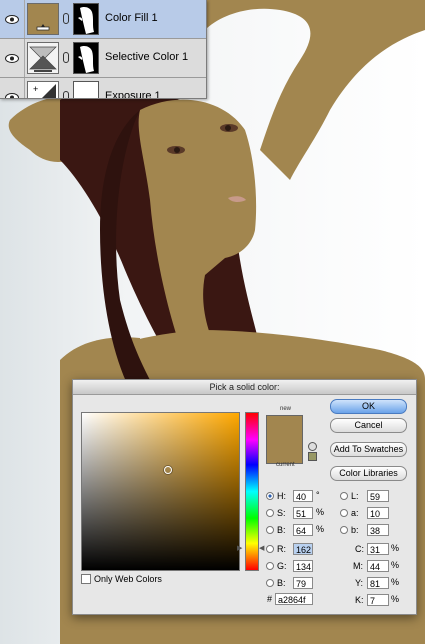 Image resolution: width=425 pixels, height=644 pixels. What do you see at coordinates (160, 491) in the screenshot?
I see `saturation-brightness-field` at bounding box center [160, 491].